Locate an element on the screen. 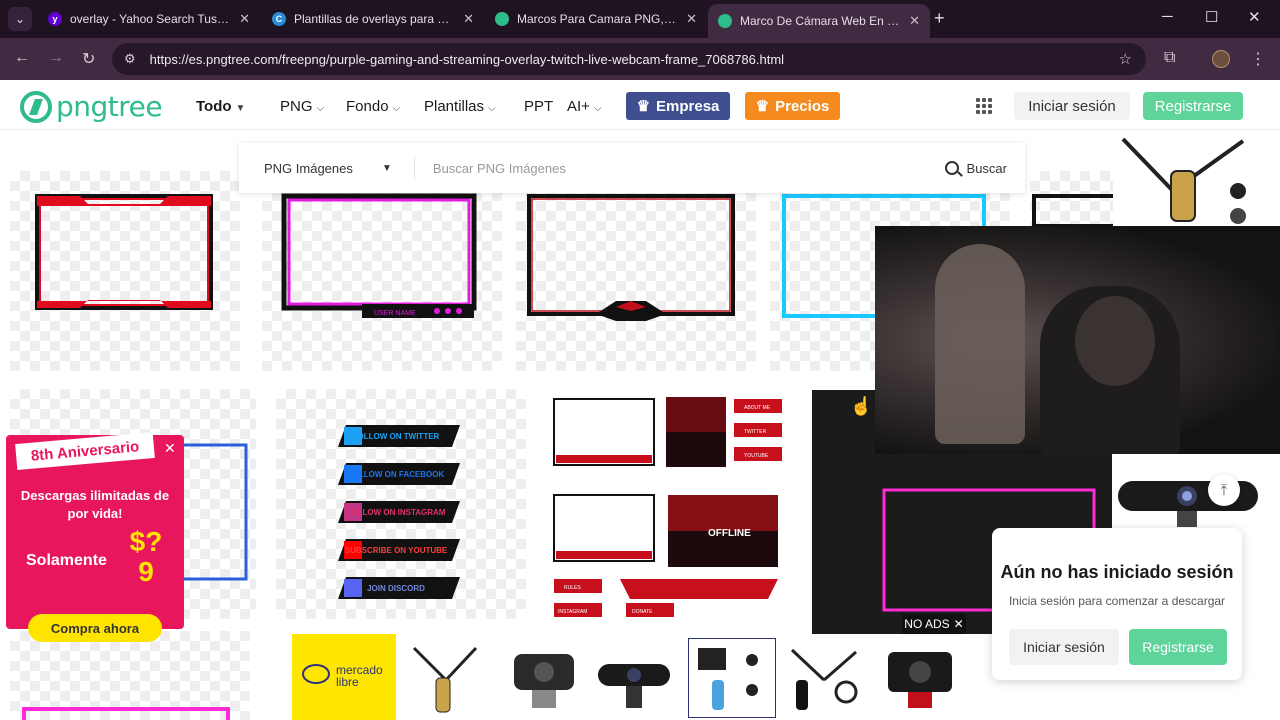 The width and height of the screenshot is (1280, 720). extensions-icon: ⧉ is located at coordinates (1169, 58).